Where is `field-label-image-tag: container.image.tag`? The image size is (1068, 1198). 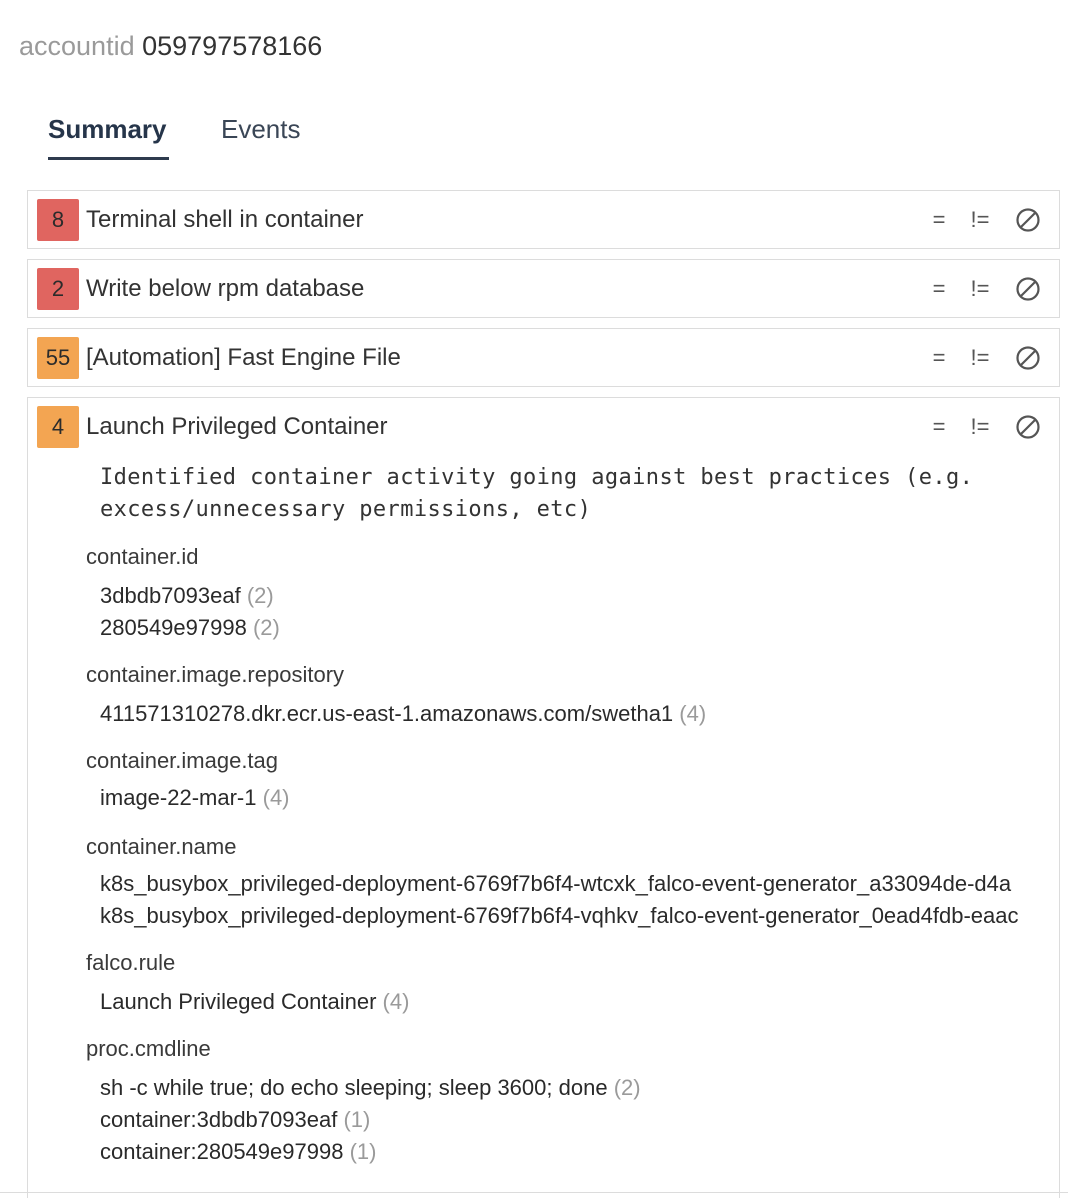
field-label-image-tag: container.image.tag is located at coordinates (182, 760).